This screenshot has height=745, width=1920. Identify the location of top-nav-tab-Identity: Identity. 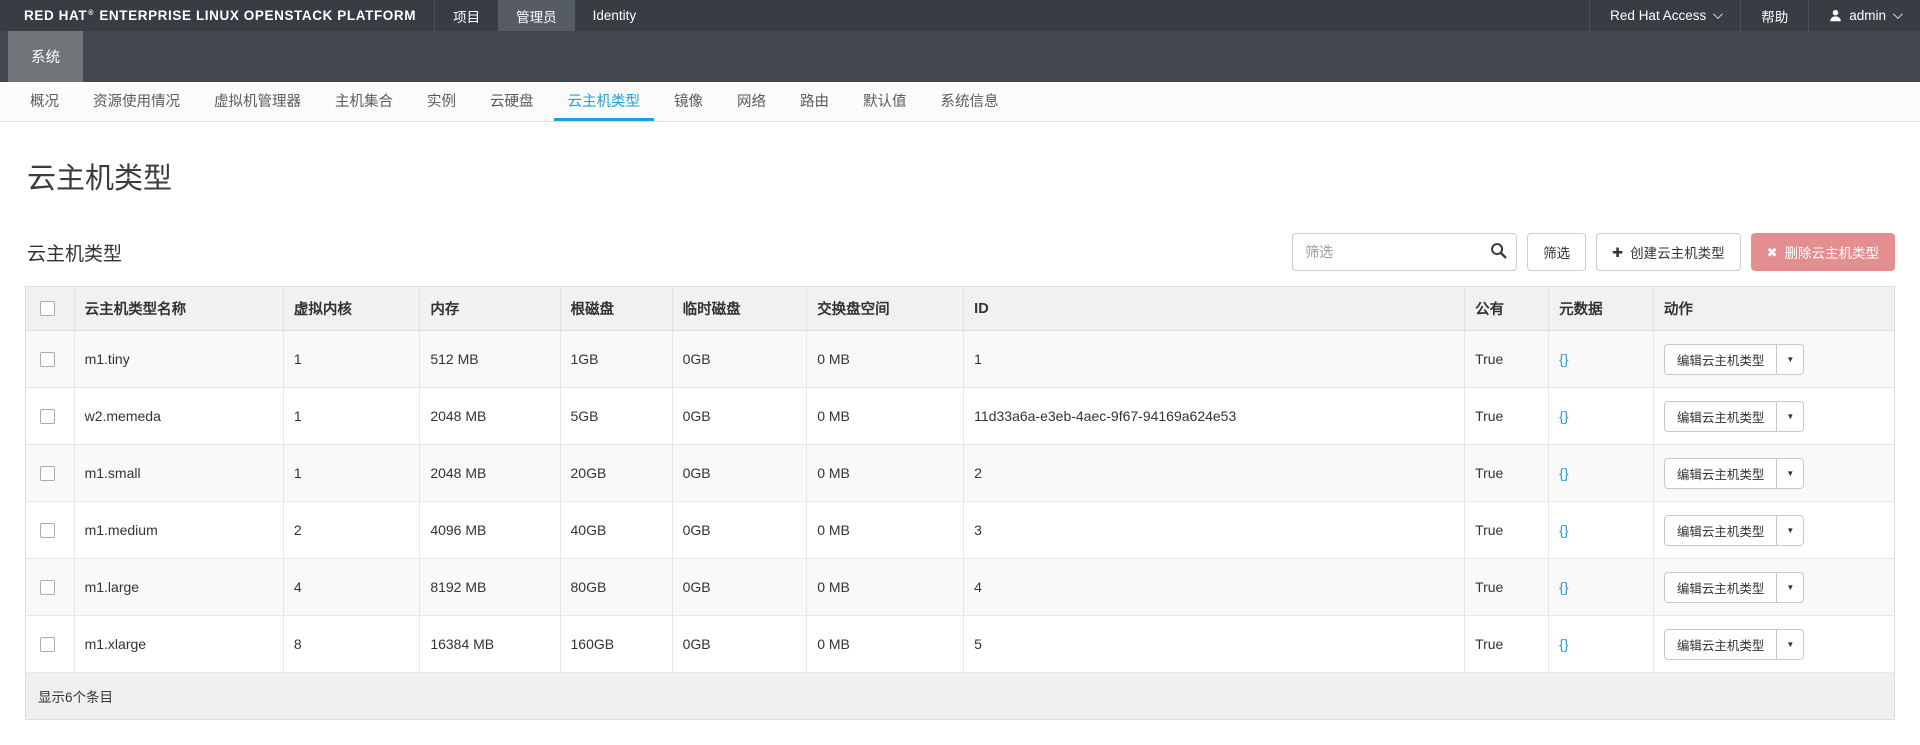
(615, 15).